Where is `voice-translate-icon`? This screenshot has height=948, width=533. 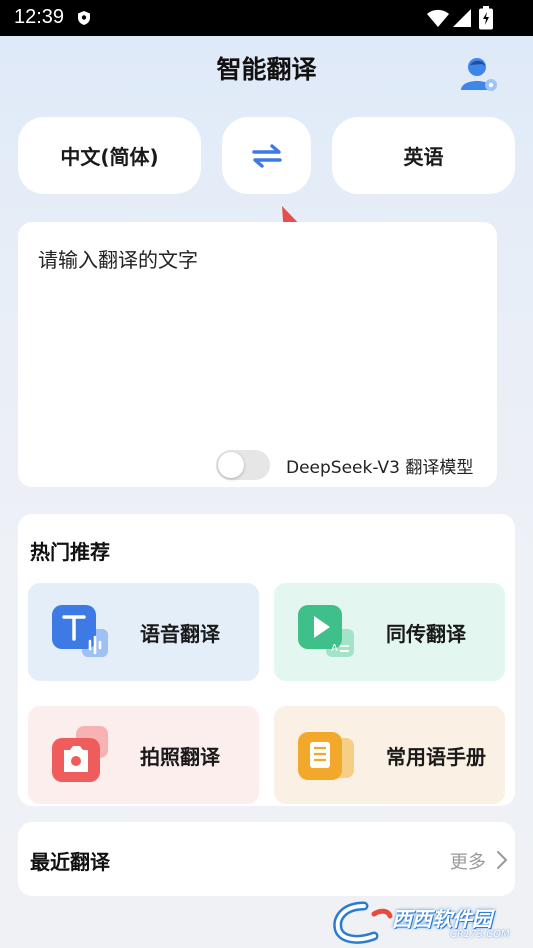
voice-translate-icon is located at coordinates (80, 631).